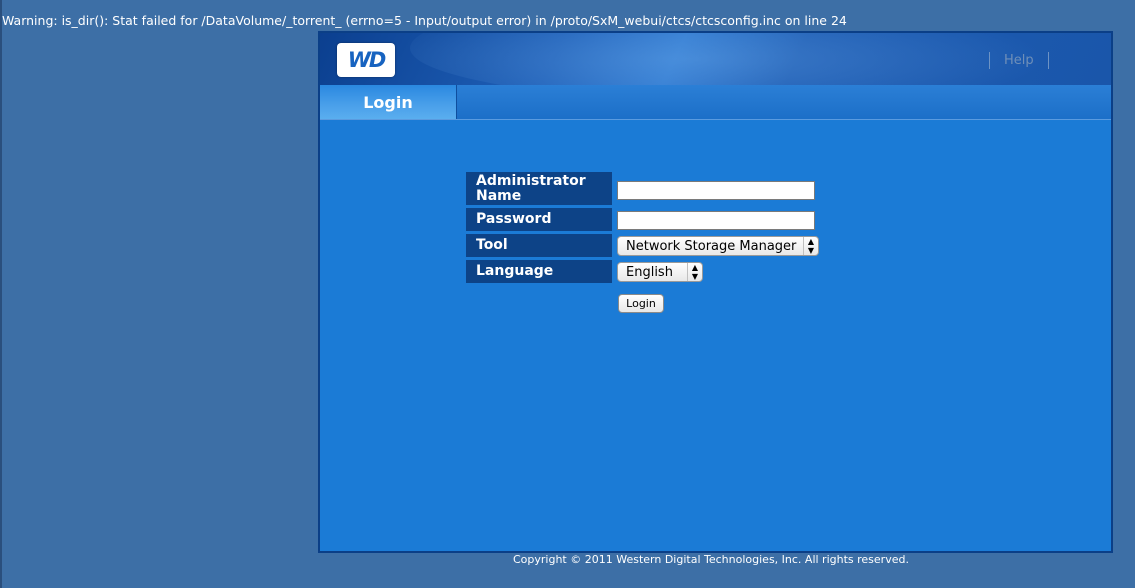 Image resolution: width=1135 pixels, height=588 pixels. What do you see at coordinates (539, 271) in the screenshot?
I see `language-label: Language` at bounding box center [539, 271].